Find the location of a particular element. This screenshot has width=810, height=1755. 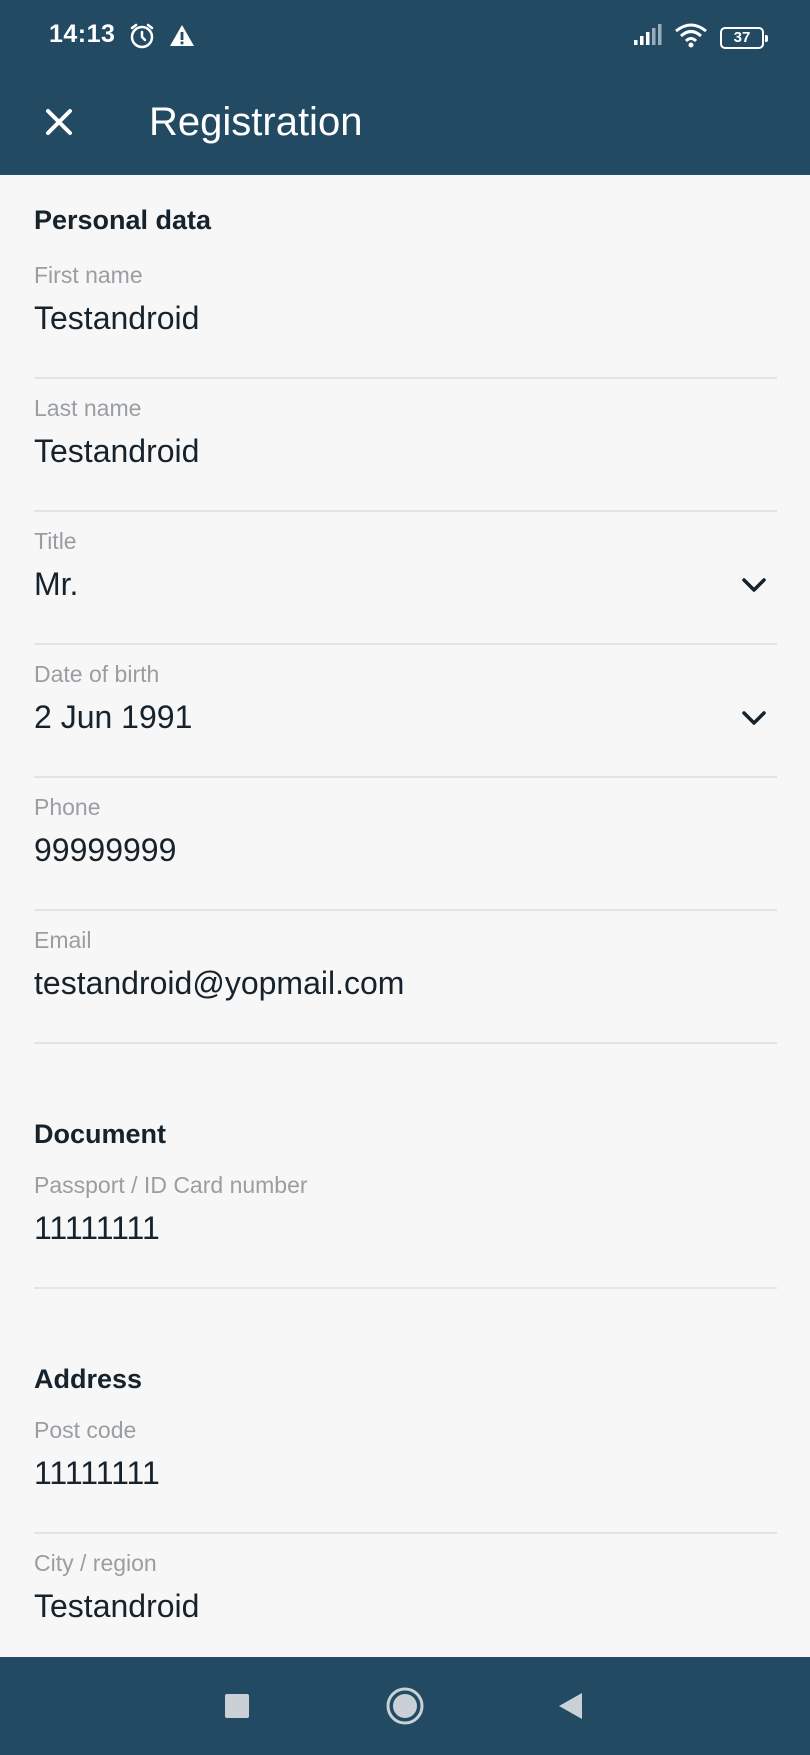

post-code-value: 11111111 is located at coordinates (374, 1473).